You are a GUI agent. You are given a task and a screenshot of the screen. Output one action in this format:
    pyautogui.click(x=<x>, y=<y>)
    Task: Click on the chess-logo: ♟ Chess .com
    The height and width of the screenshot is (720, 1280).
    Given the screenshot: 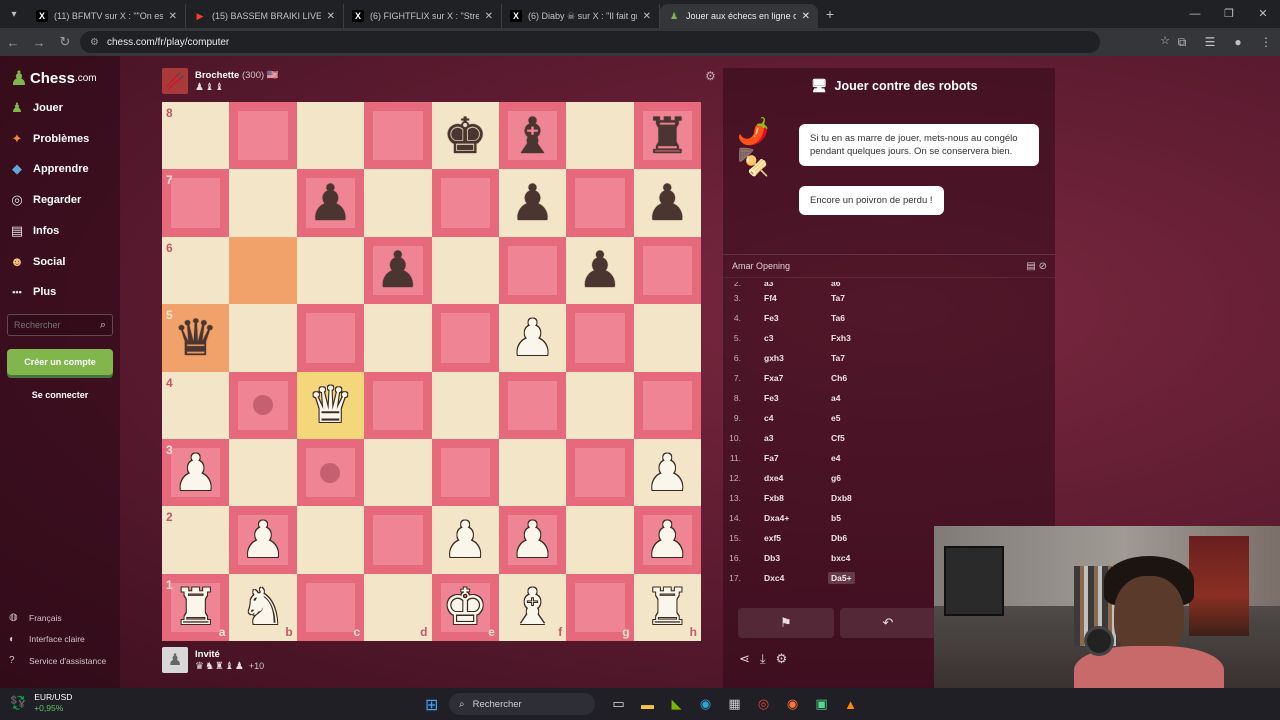 What is the action you would take?
    pyautogui.click(x=53, y=78)
    